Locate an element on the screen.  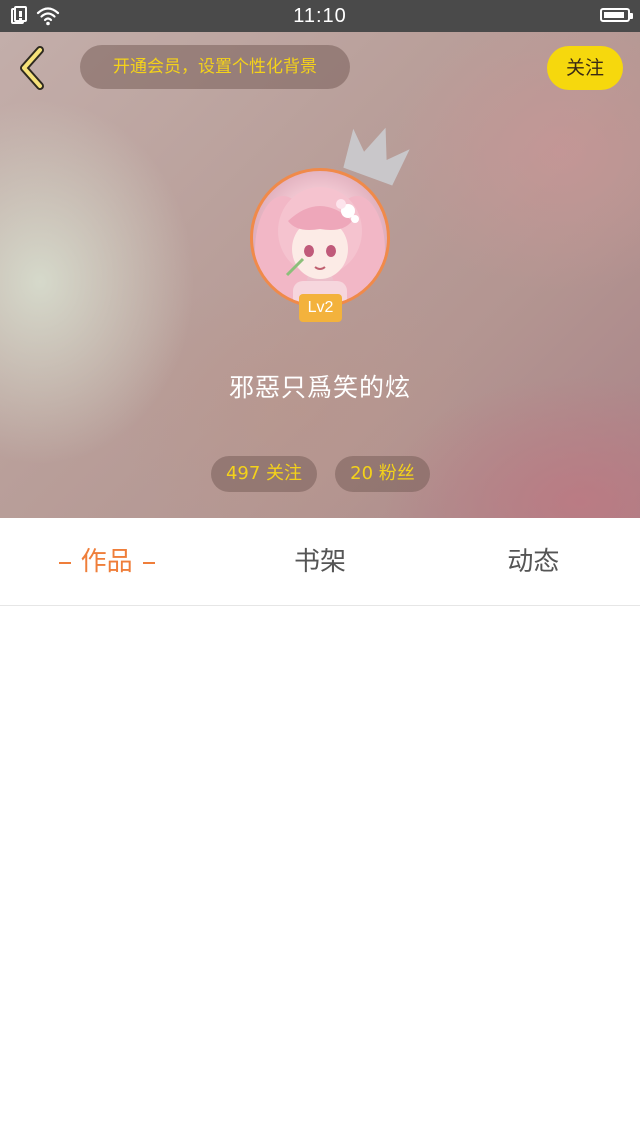
status-bar: 11:10 is located at coordinates (320, 16).